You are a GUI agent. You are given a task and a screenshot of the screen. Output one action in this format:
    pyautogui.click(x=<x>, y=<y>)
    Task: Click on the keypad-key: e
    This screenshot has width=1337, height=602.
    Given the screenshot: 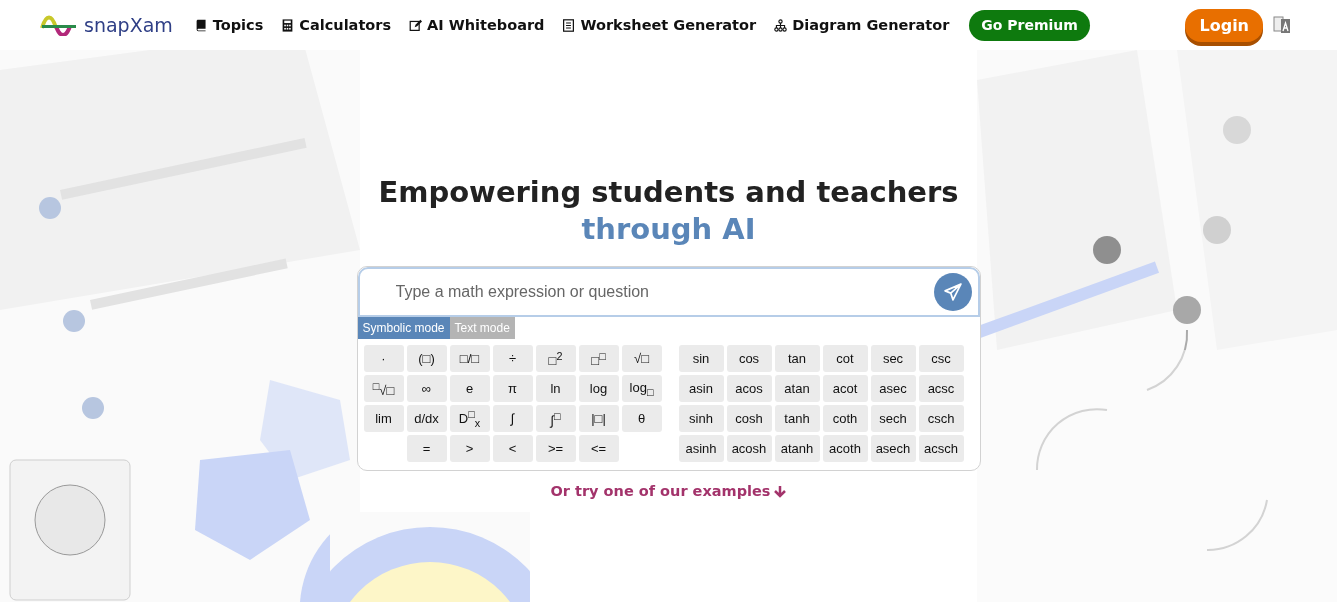 What is the action you would take?
    pyautogui.click(x=469, y=388)
    